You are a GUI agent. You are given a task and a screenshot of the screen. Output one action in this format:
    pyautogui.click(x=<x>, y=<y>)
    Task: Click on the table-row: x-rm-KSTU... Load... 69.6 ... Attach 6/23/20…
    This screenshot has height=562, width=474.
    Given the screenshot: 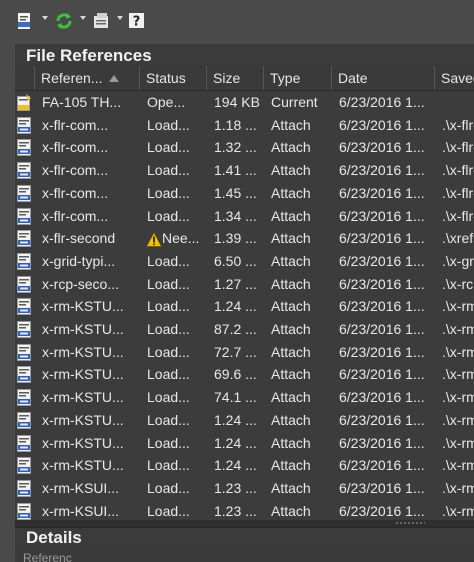 What is the action you would take?
    pyautogui.click(x=244, y=374)
    